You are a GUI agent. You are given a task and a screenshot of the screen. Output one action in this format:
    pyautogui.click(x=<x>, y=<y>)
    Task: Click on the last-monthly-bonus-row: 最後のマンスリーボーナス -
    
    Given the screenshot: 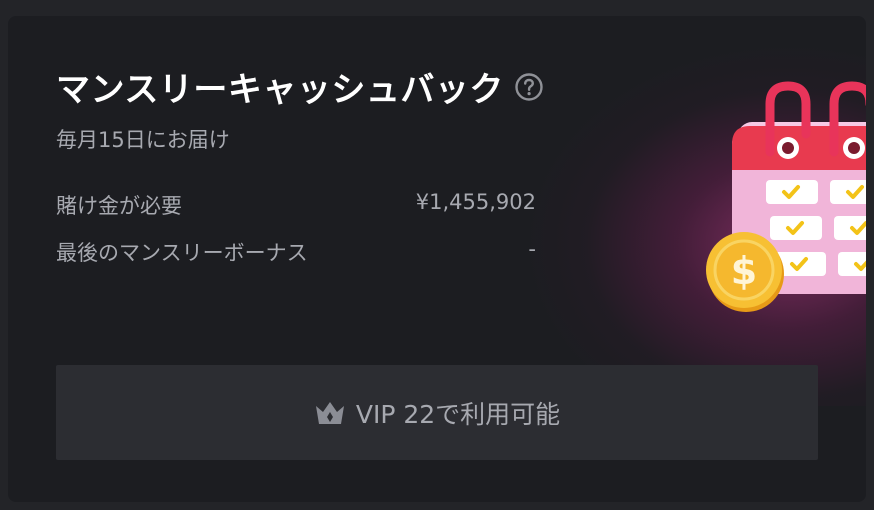 What is the action you would take?
    pyautogui.click(x=296, y=252)
    